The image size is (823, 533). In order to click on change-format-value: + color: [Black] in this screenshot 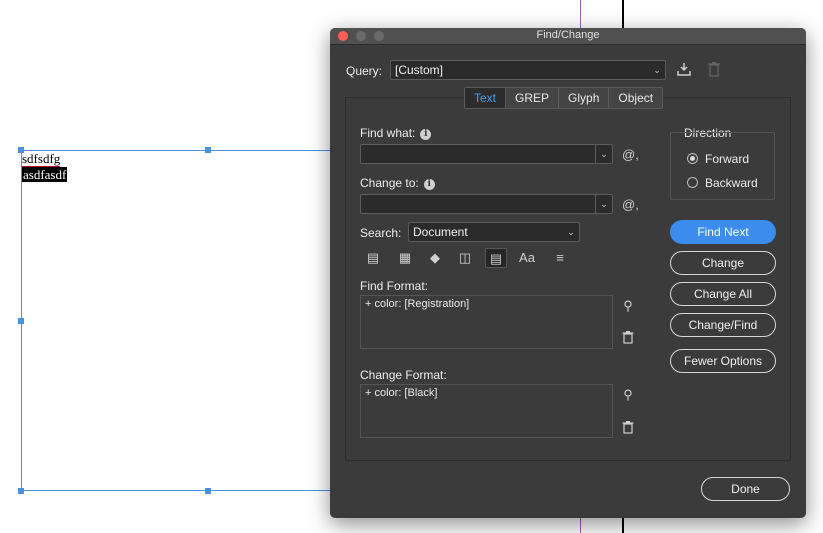, I will do `click(401, 393)`.